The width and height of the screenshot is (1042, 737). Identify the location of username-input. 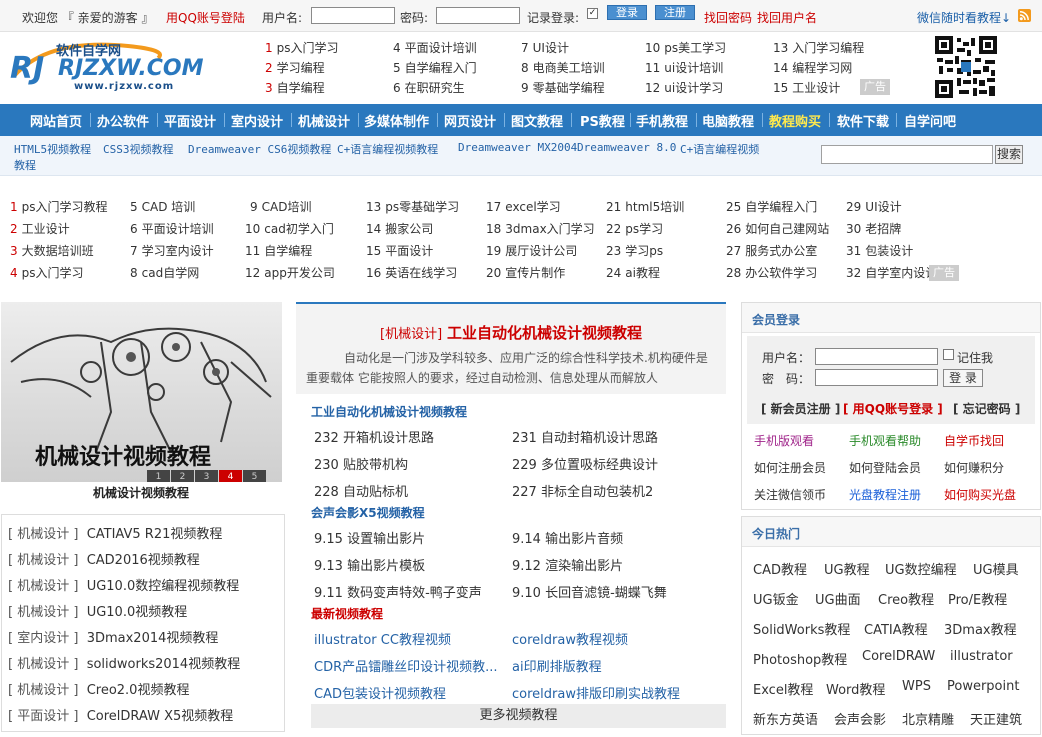
(353, 15).